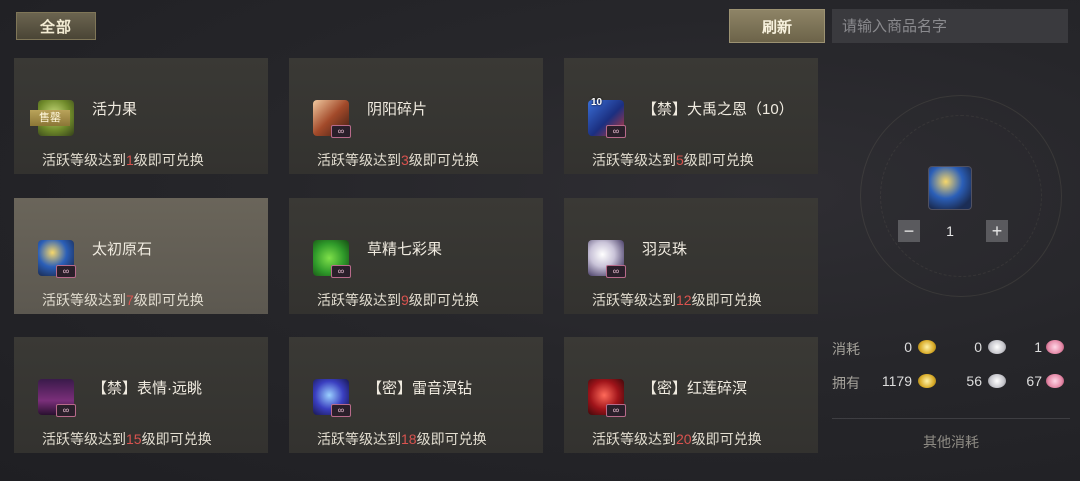 This screenshot has width=1080, height=481. I want to click on owned-gold-value: 1179, so click(896, 381).